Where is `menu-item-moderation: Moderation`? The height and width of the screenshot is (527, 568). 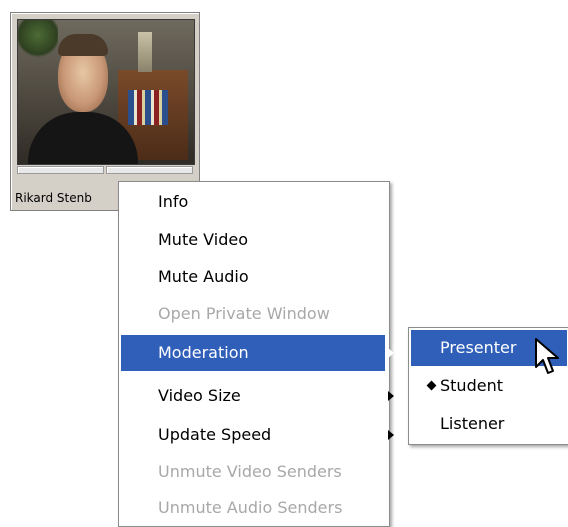 menu-item-moderation: Moderation is located at coordinates (257, 353).